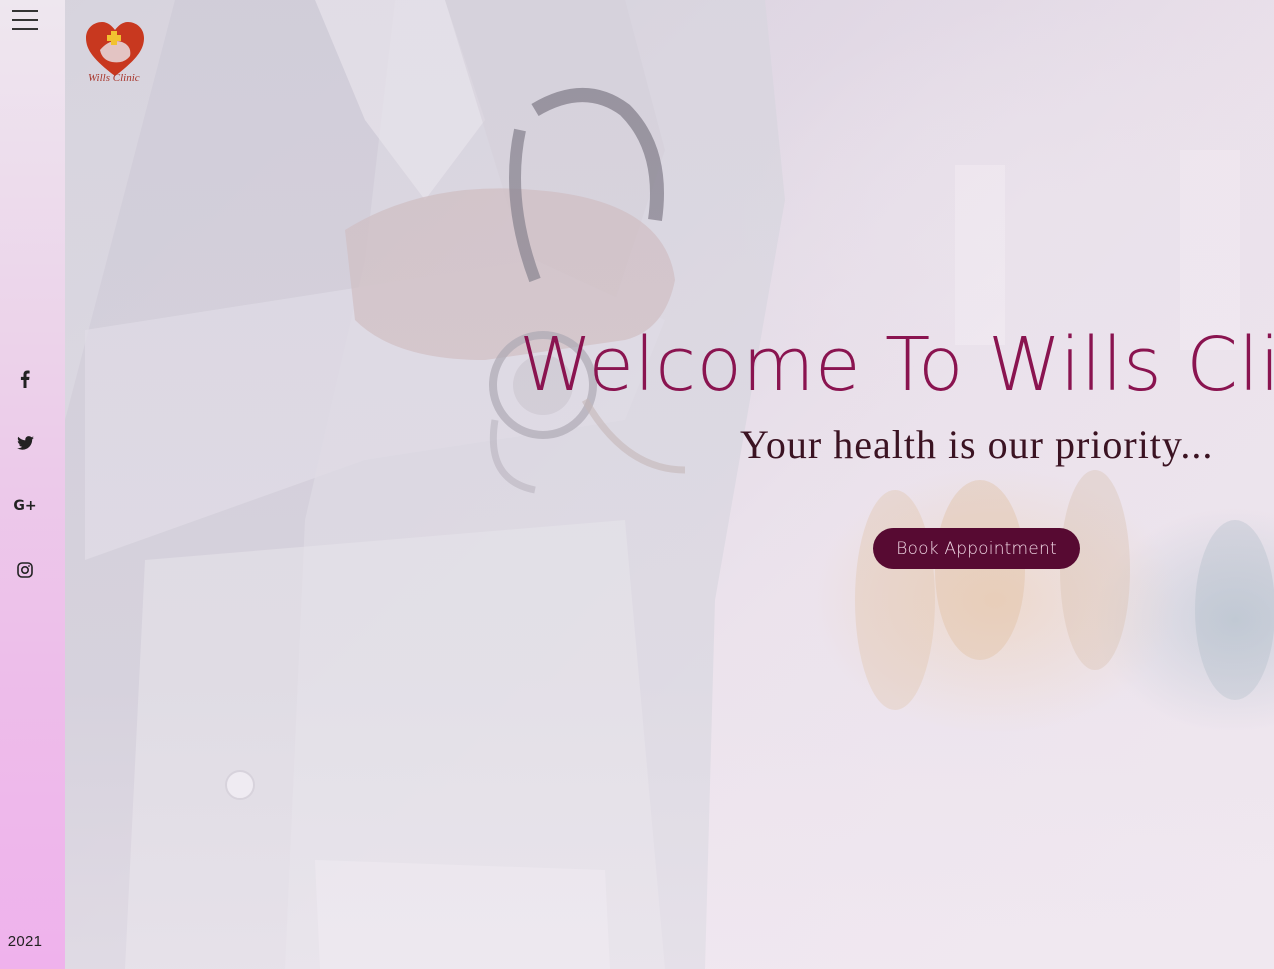 The image size is (1274, 969). I want to click on twitter-icon, so click(25, 443).